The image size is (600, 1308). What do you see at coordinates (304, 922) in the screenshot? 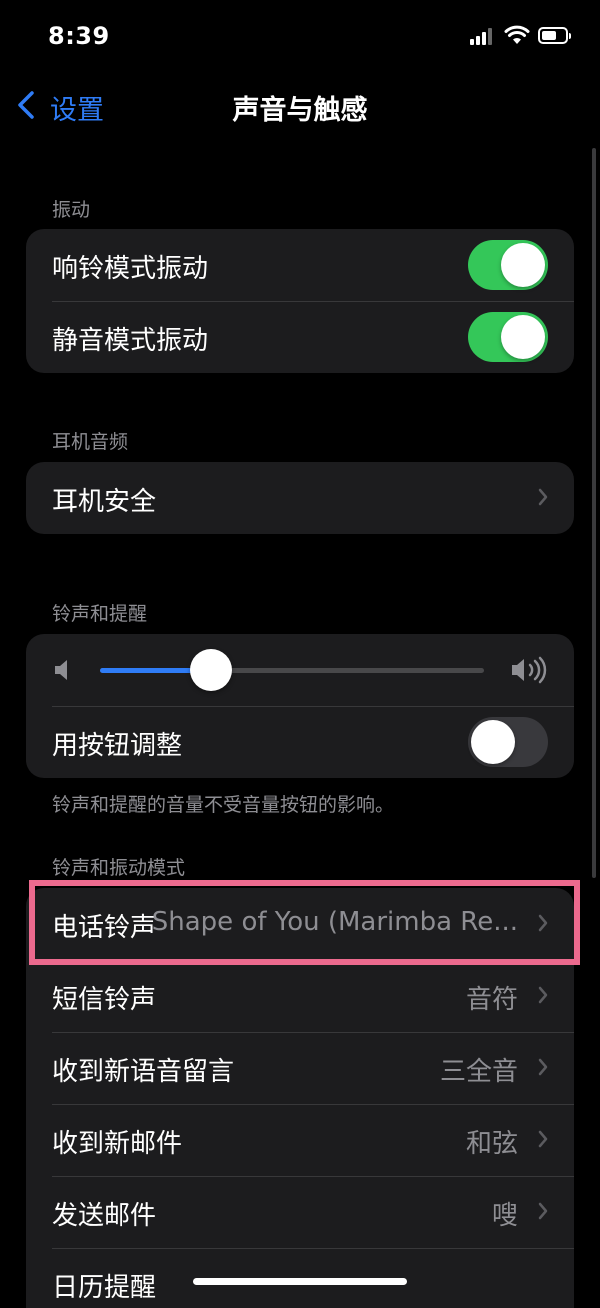
I see `highlight-box` at bounding box center [304, 922].